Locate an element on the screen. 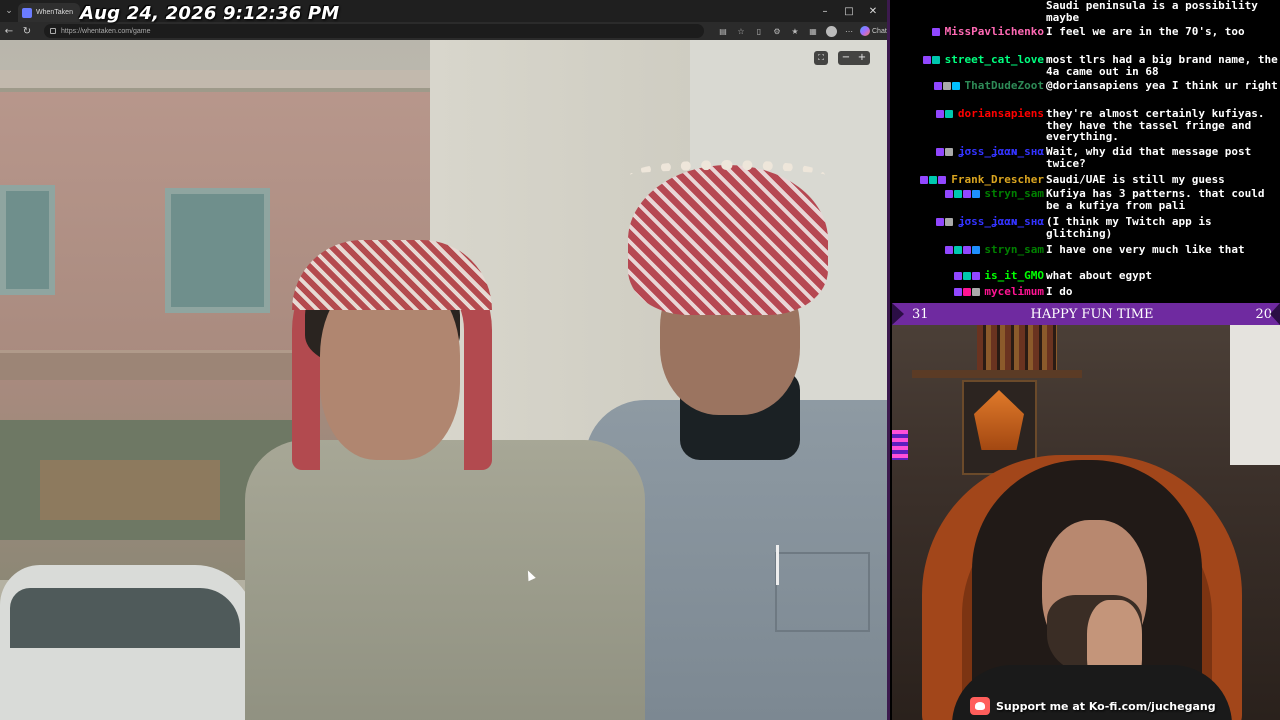 This screenshot has height=720, width=1280. reload-button: ↻ is located at coordinates (27, 31).